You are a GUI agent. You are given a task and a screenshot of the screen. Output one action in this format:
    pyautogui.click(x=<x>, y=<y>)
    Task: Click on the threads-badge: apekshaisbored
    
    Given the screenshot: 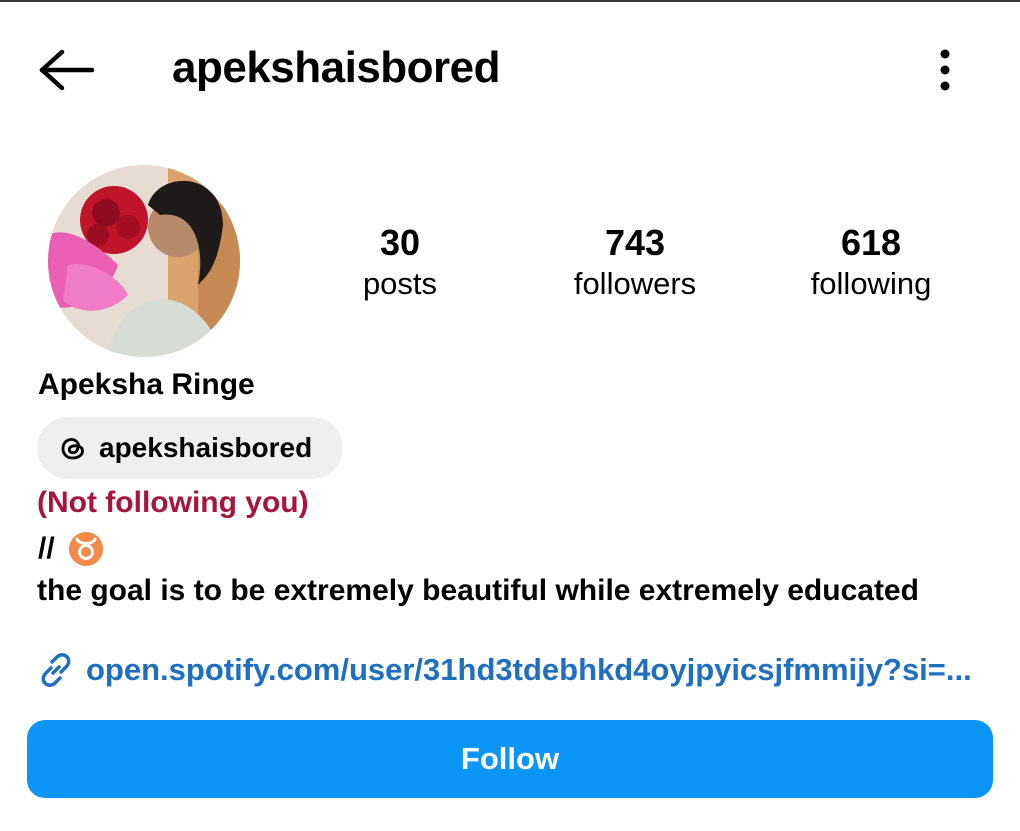 What is the action you would take?
    pyautogui.click(x=190, y=448)
    